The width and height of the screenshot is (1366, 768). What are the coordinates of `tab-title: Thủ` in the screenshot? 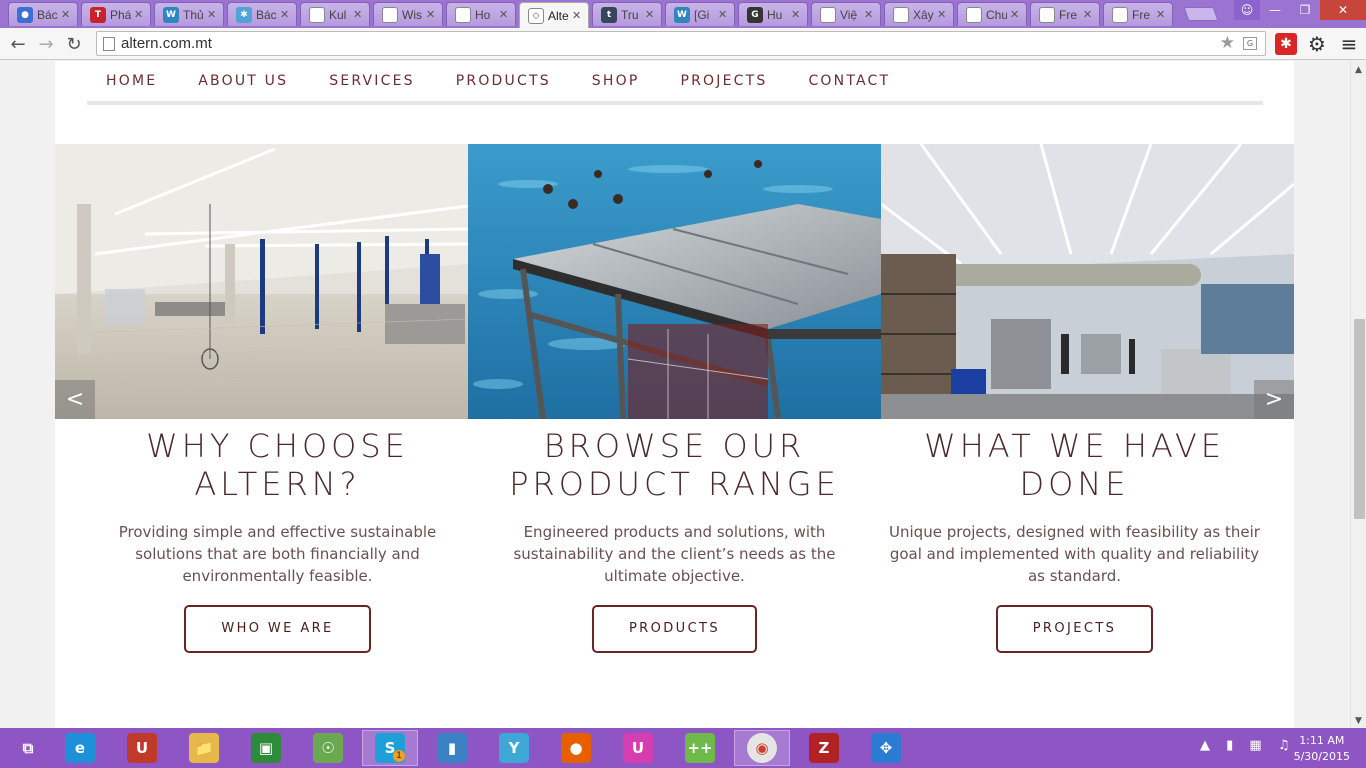 It's located at (193, 14).